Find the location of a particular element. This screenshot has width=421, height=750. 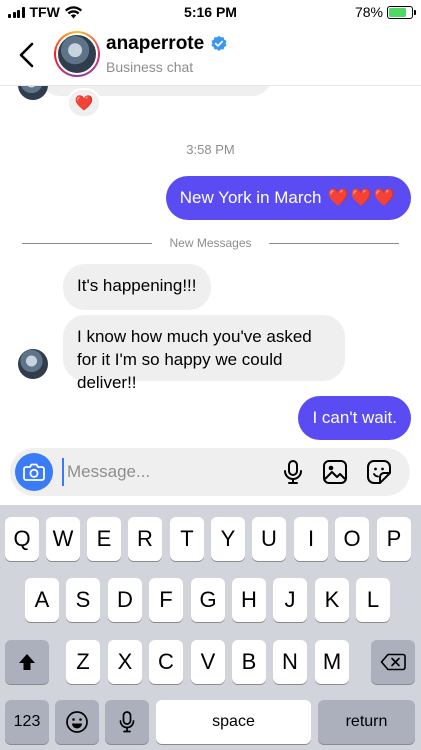

space-key: space is located at coordinates (233, 722).